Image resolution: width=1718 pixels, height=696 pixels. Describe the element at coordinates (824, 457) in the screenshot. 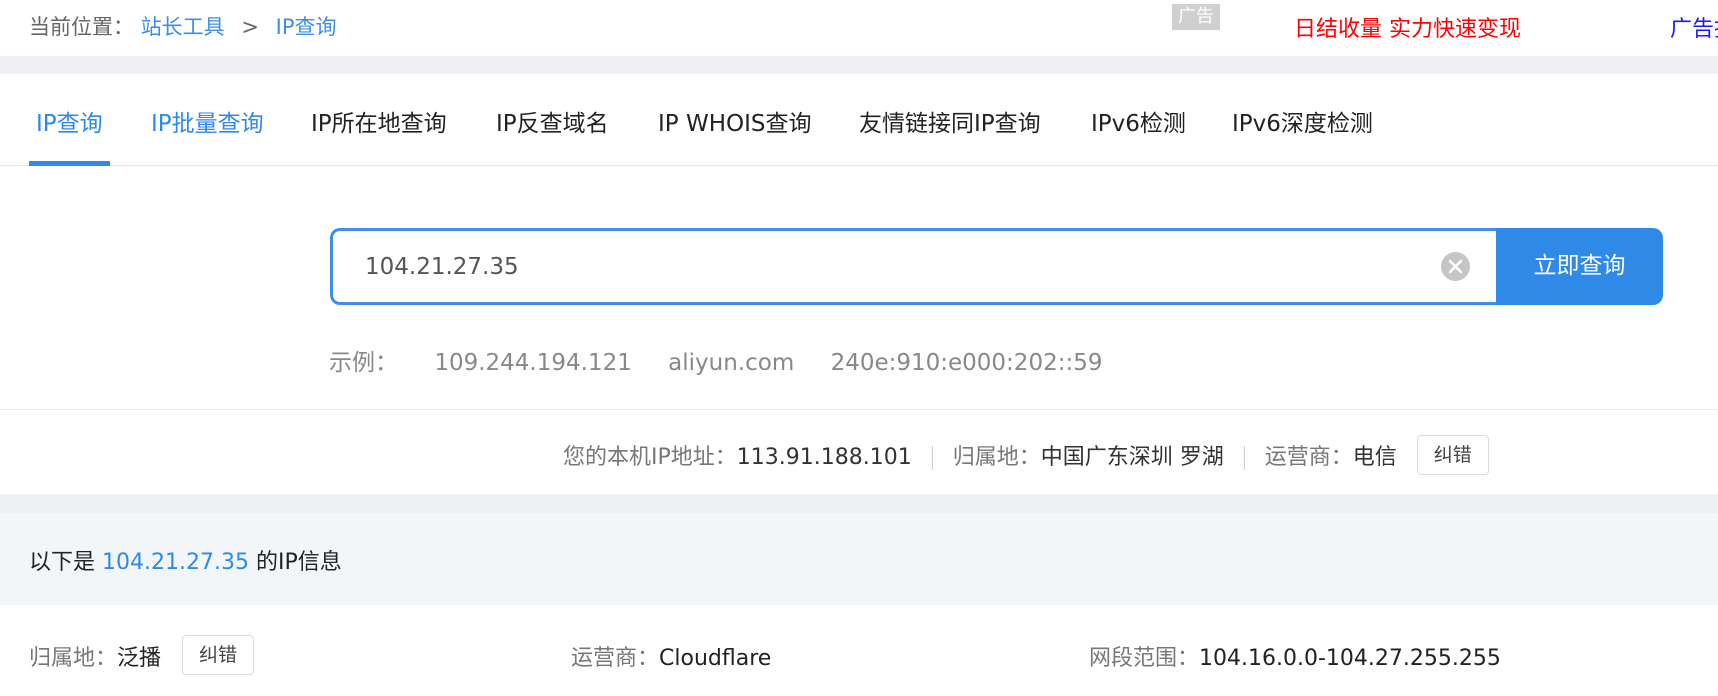

I see `my-ip-value: 113.91.188.101` at that location.